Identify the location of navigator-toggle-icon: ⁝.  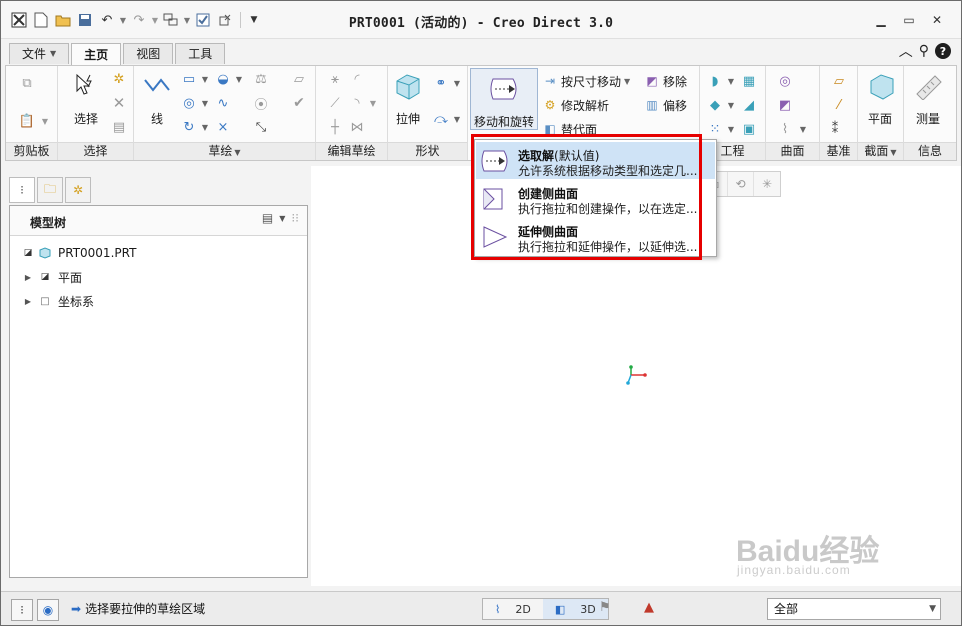
(22, 610).